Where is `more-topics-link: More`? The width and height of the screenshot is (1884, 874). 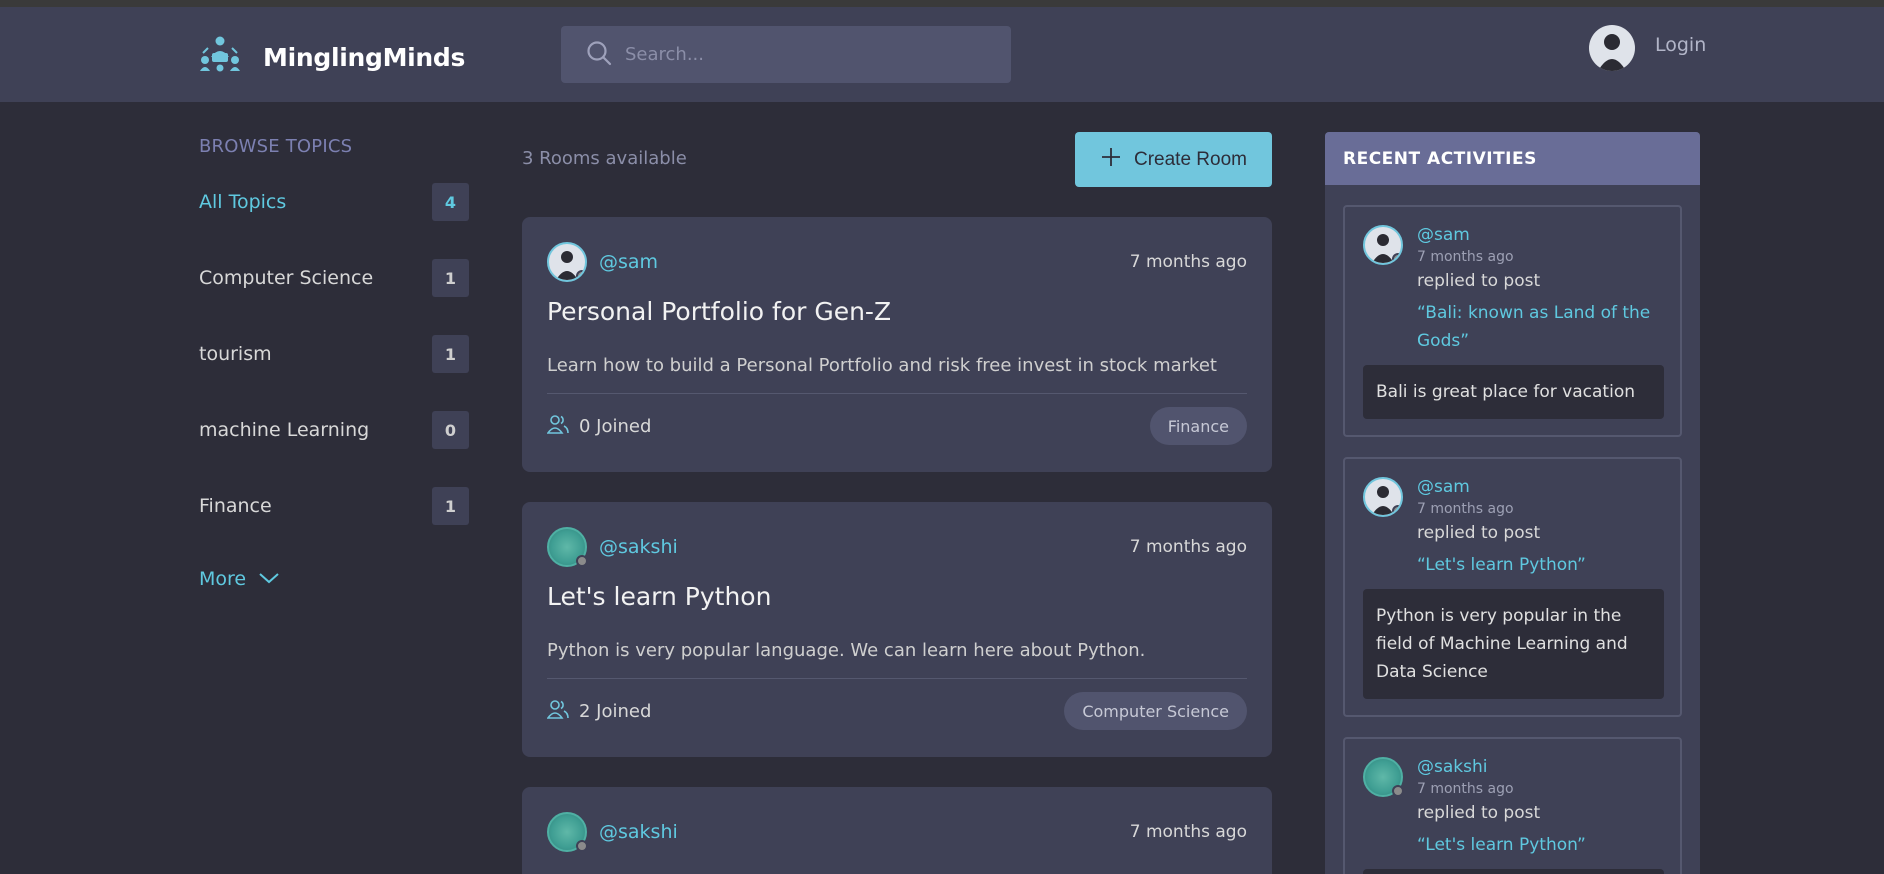
more-topics-link: More is located at coordinates (239, 579).